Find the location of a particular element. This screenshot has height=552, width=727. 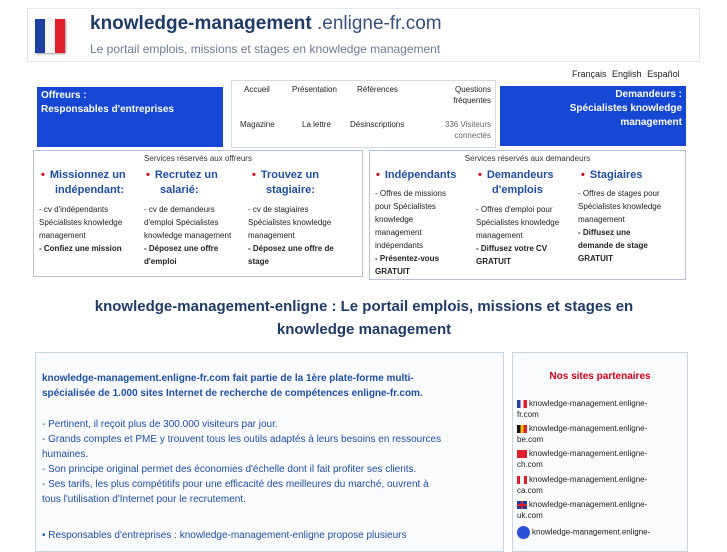

switzerland-flag-icon is located at coordinates (522, 453).